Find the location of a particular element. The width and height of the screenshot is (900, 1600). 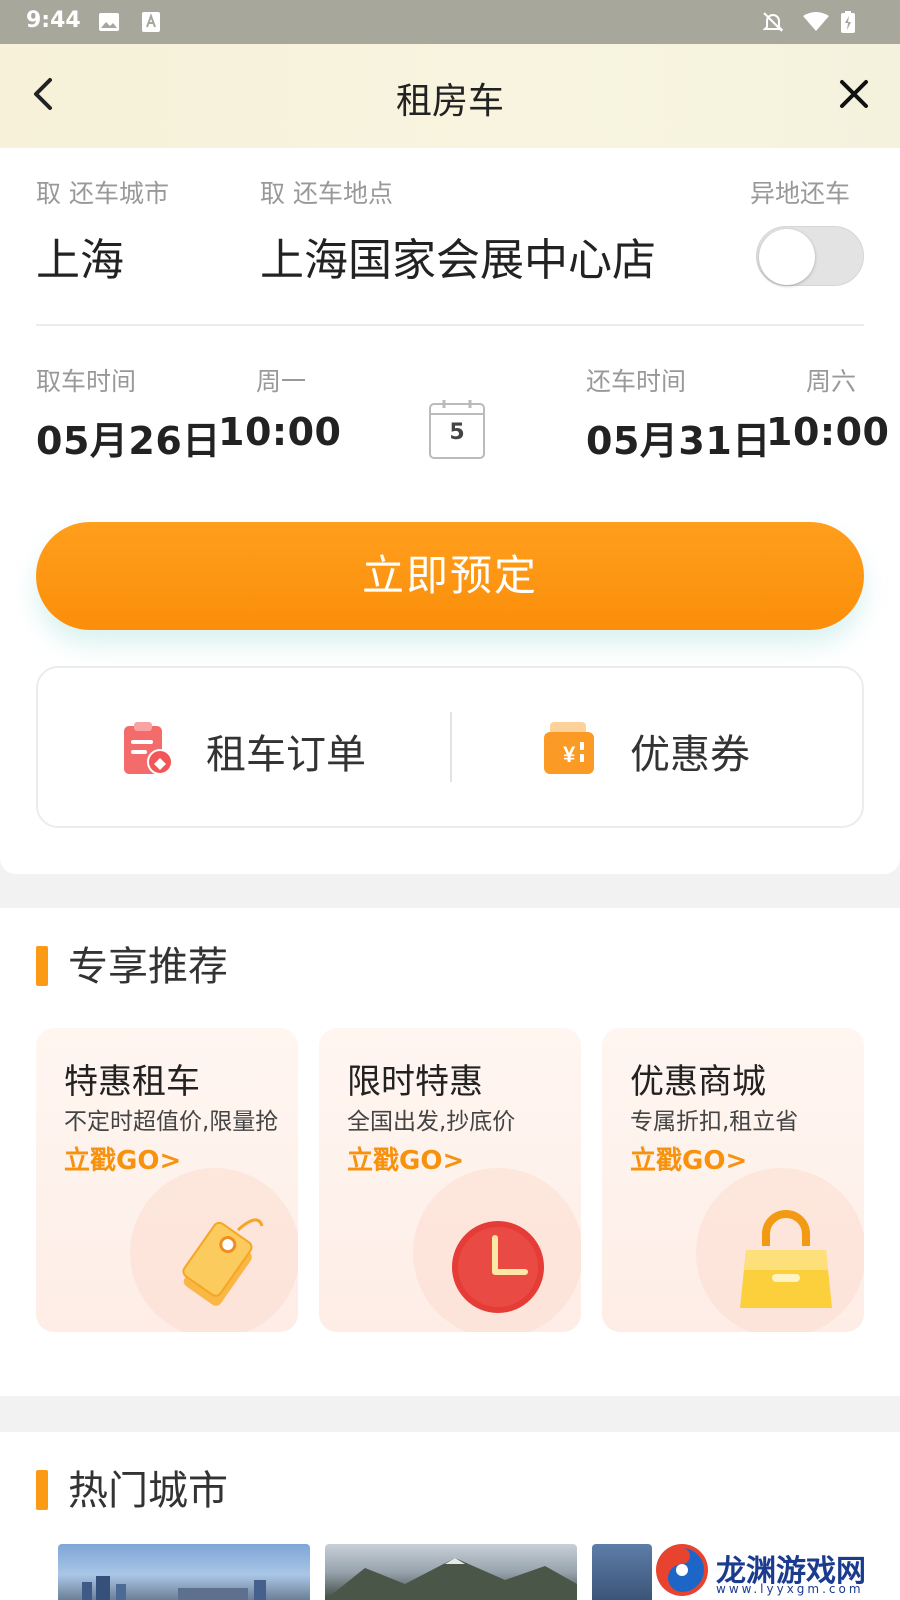

location-value: 上海国家会展中心店 is located at coordinates (458, 256).